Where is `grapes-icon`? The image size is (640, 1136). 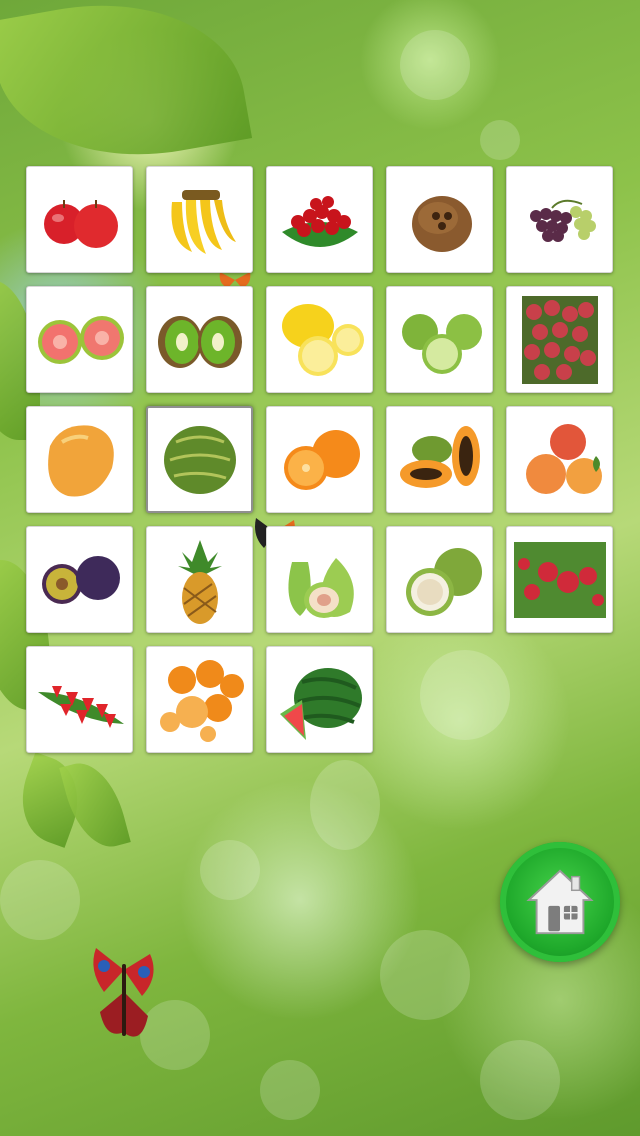
grapes-icon is located at coordinates (562, 220).